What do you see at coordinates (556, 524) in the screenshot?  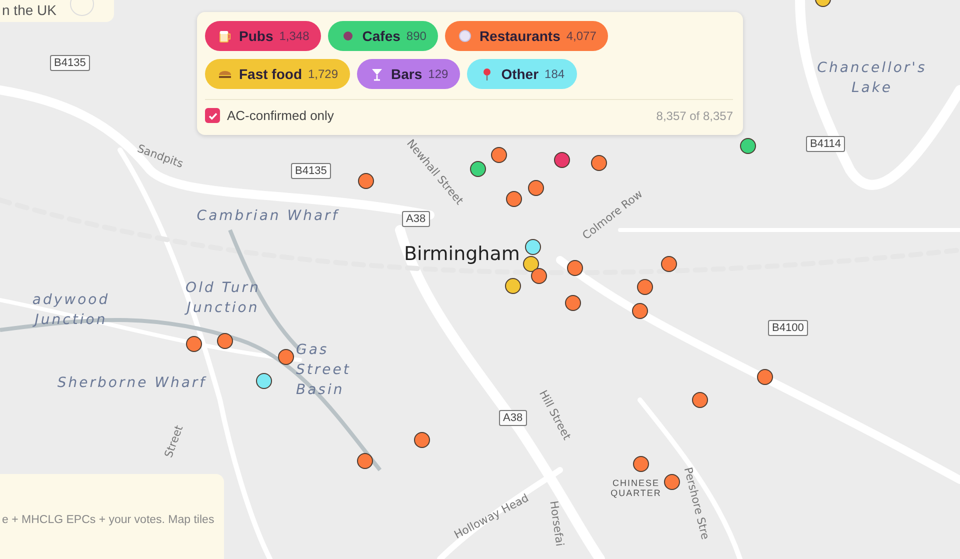 I see `street-label: Horsefai` at bounding box center [556, 524].